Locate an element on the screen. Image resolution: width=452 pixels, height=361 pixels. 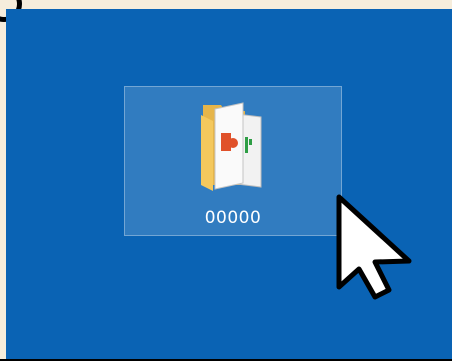
folder-label: 00000 is located at coordinates (233, 218).